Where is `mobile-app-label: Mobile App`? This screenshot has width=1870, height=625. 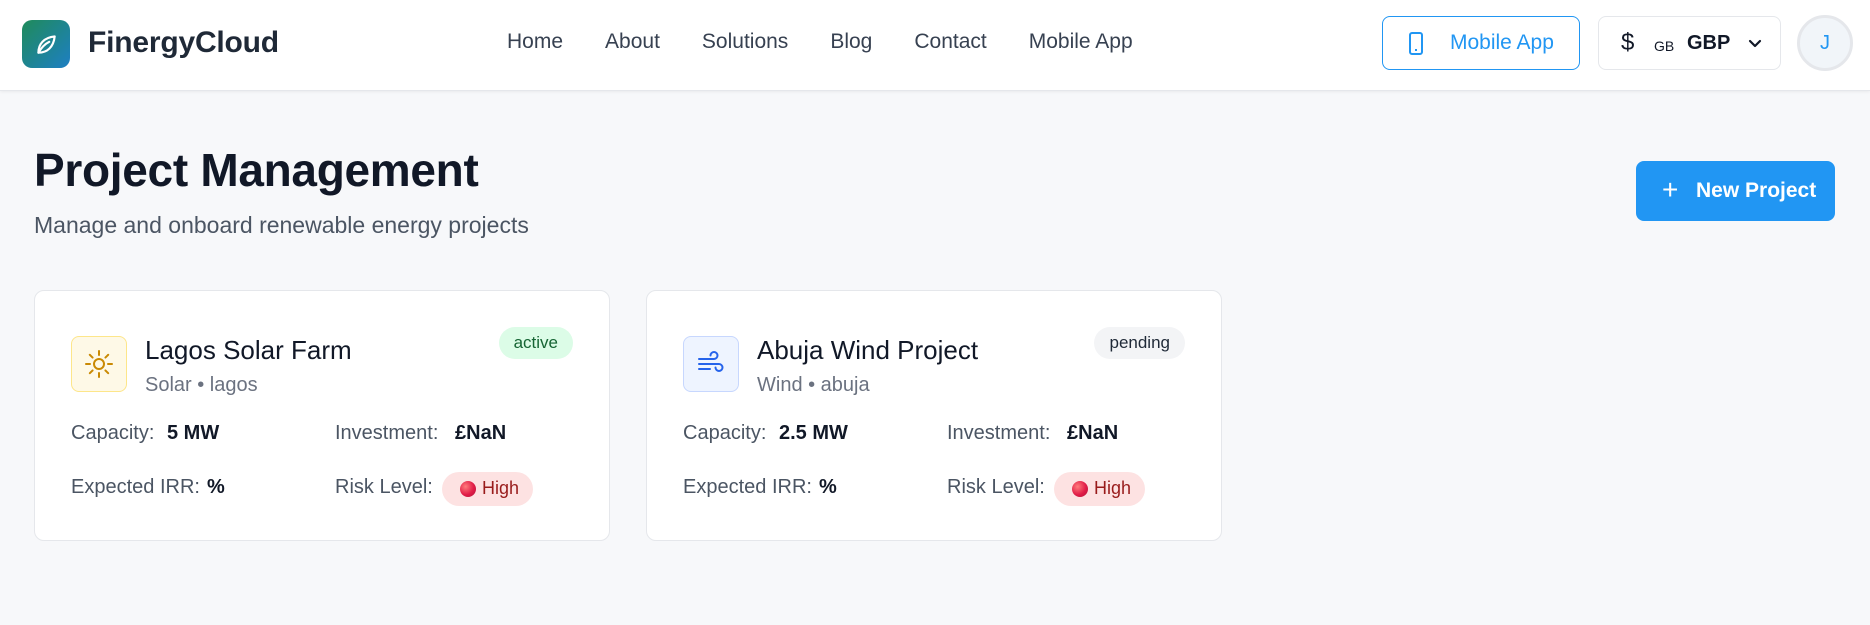
mobile-app-label: Mobile App is located at coordinates (1502, 42).